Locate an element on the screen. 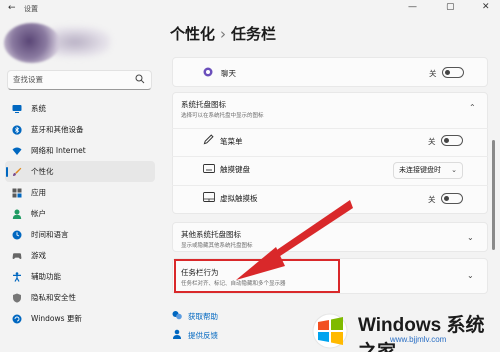  minimize-button: — is located at coordinates (412, 7).